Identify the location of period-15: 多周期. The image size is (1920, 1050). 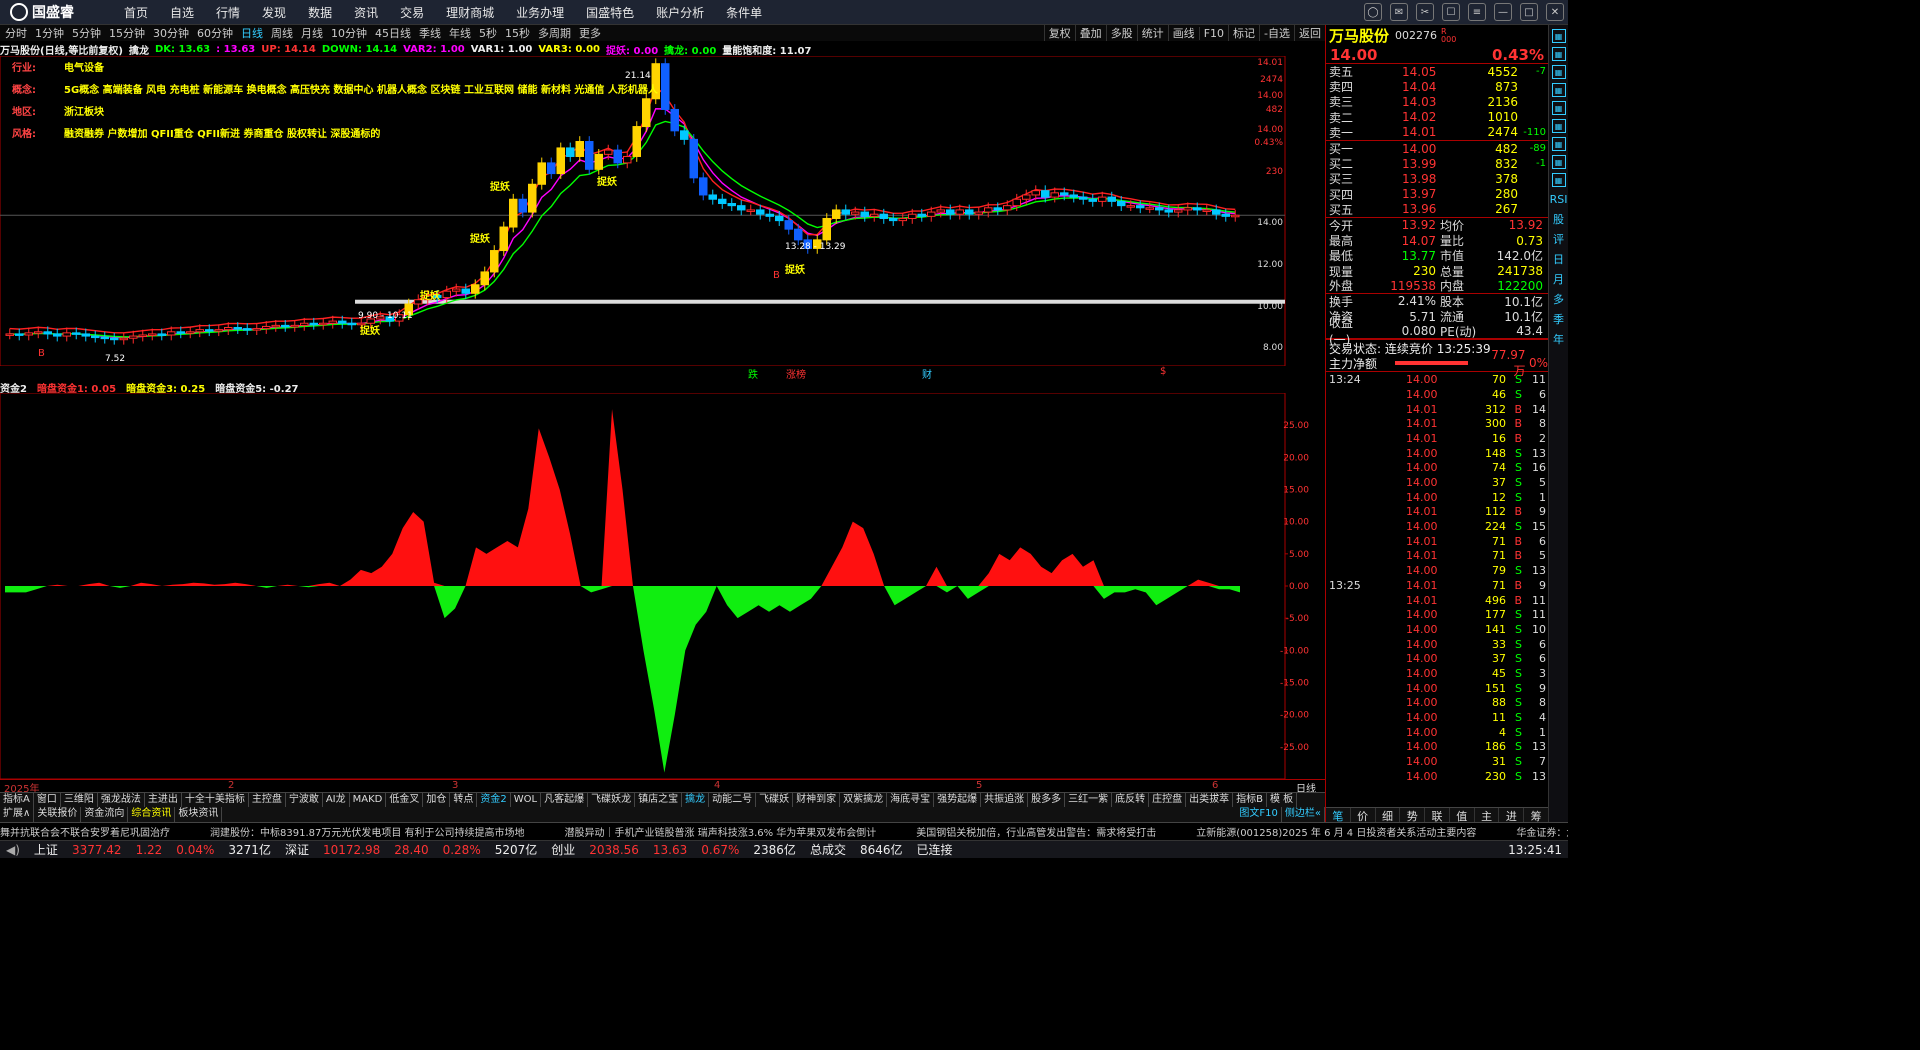
(554, 33).